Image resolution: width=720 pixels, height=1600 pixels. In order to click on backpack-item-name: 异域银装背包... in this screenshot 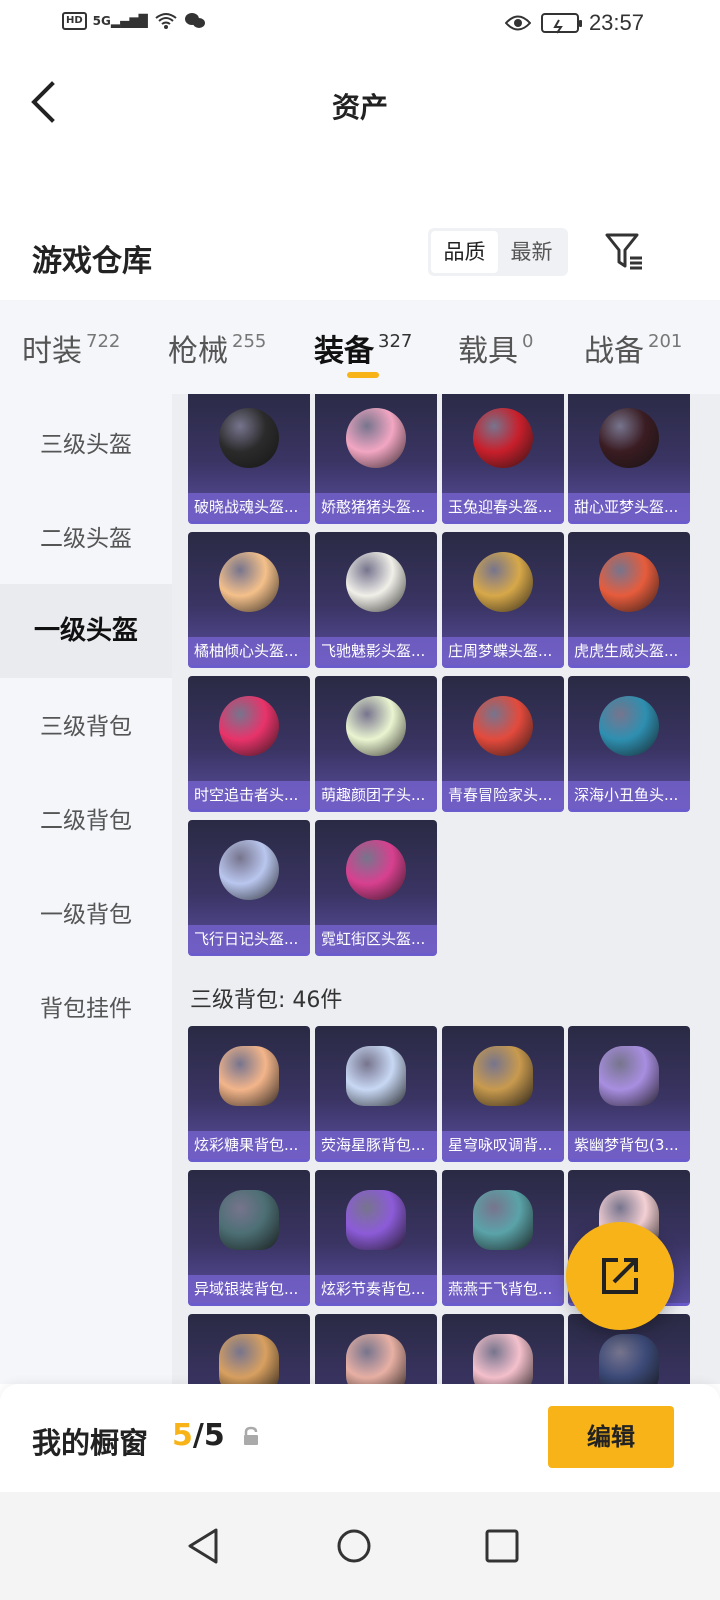, I will do `click(249, 1289)`.